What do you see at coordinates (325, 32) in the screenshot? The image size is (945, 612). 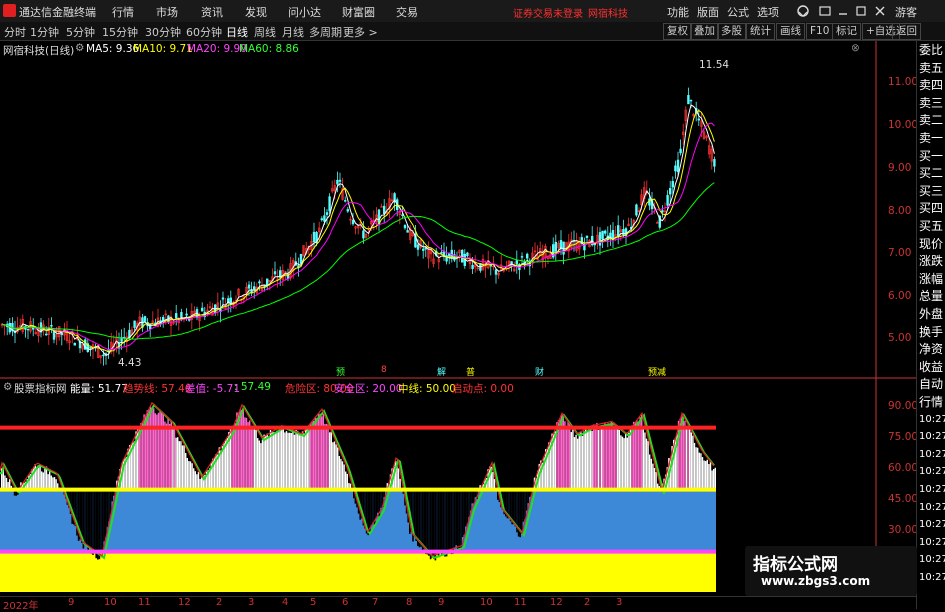 I see `period-multi: 多周期` at bounding box center [325, 32].